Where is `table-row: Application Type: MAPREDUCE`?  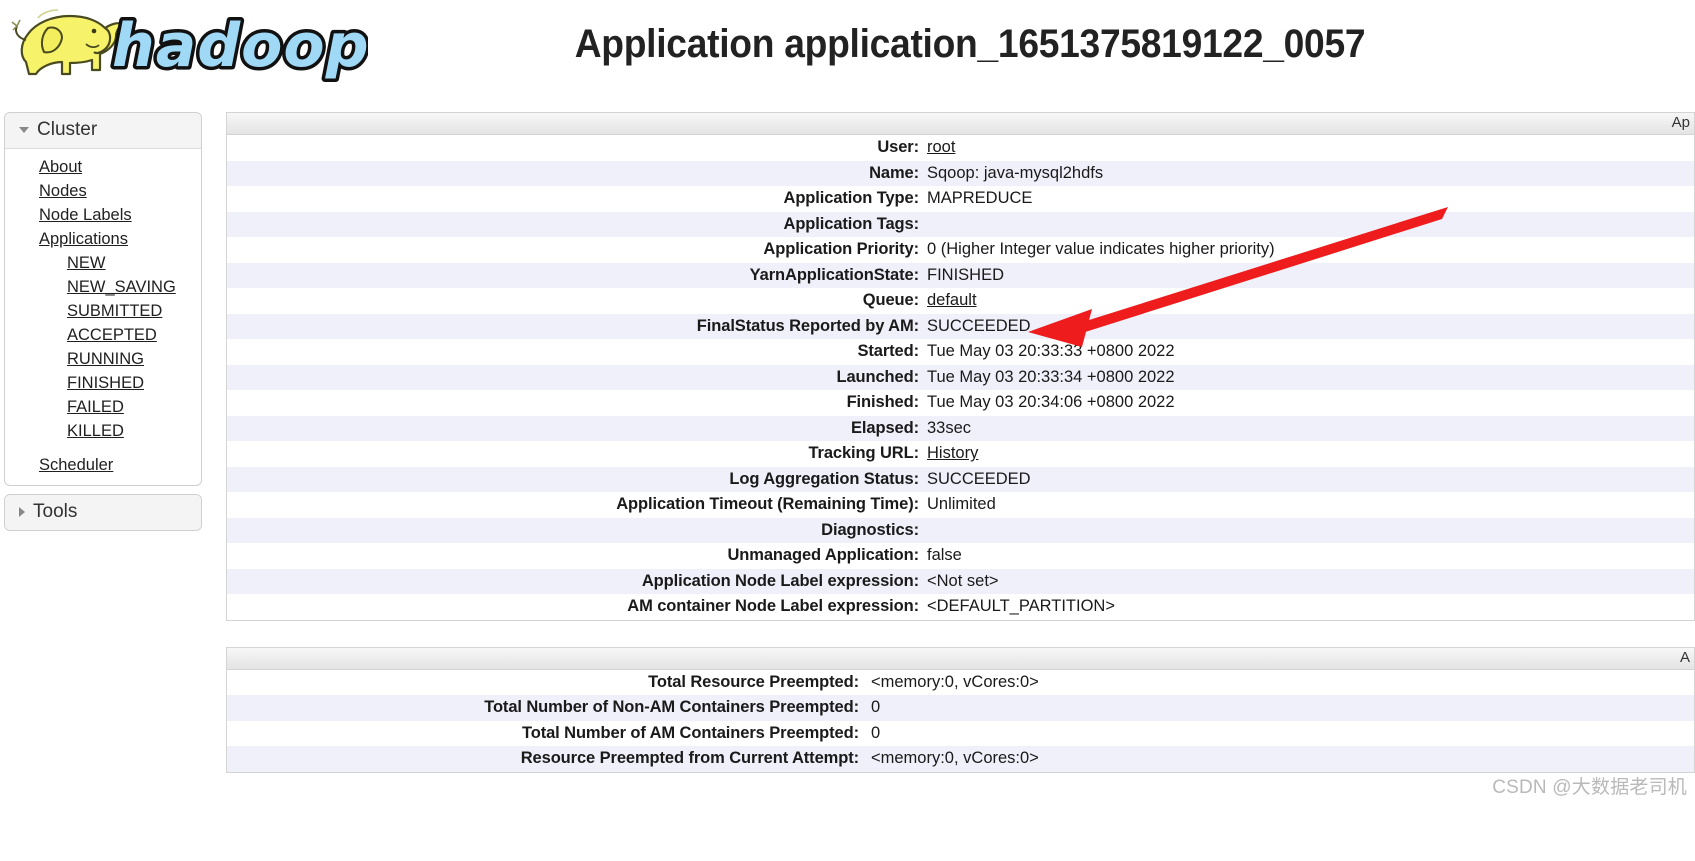 table-row: Application Type: MAPREDUCE is located at coordinates (960, 199).